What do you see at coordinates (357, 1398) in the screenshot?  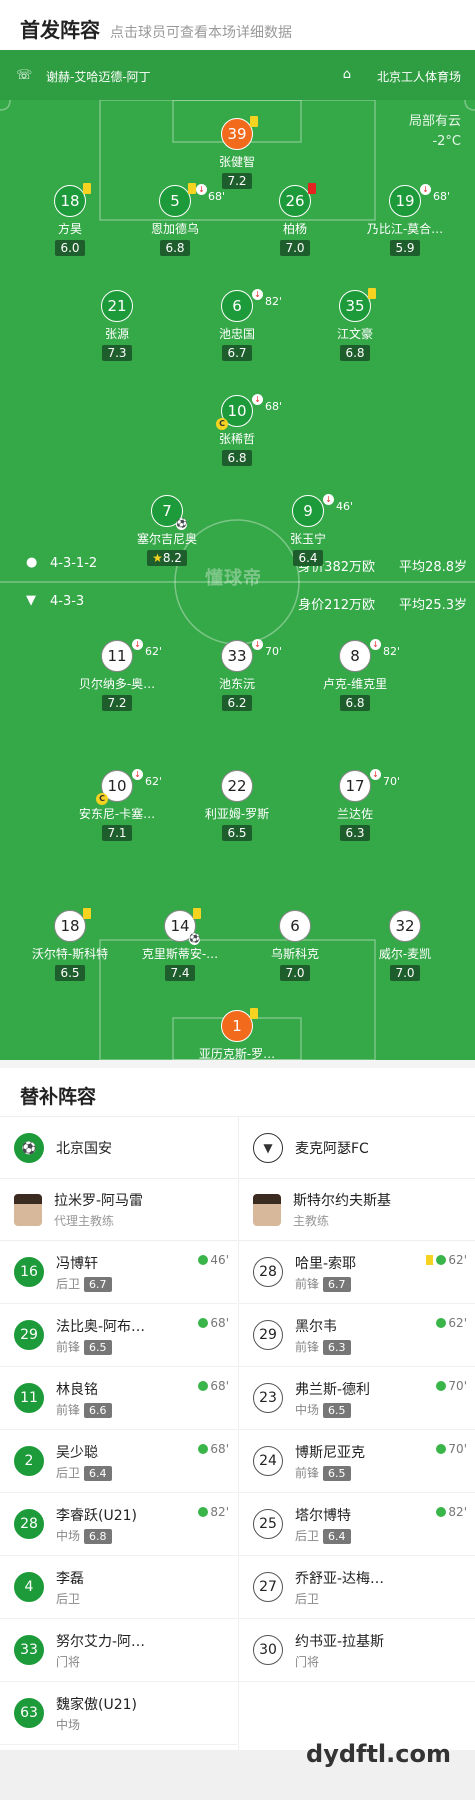 I see `sub-player-row: 23 弗兰斯-德利 中场 6.5 70'` at bounding box center [357, 1398].